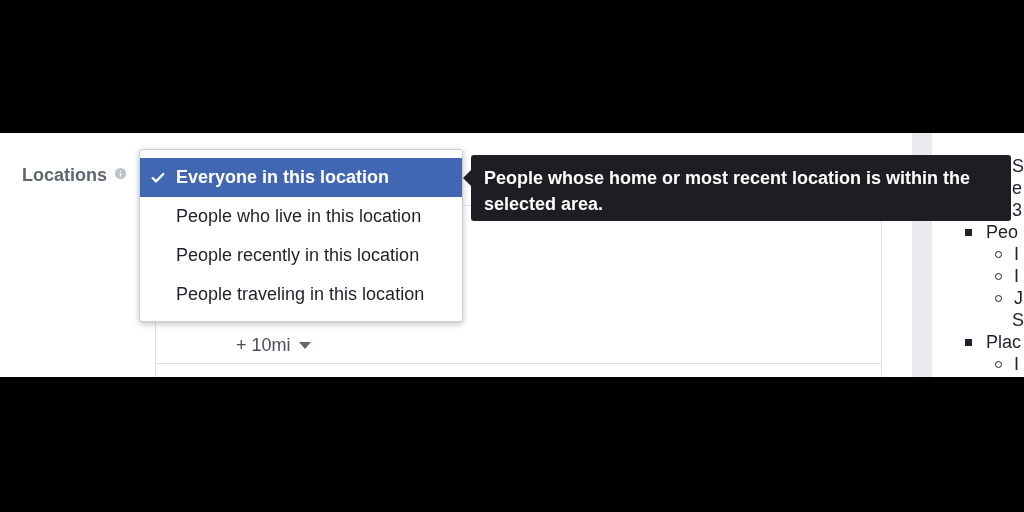 The height and width of the screenshot is (512, 1024). What do you see at coordinates (1002, 232) in the screenshot?
I see `list-text: Peo` at bounding box center [1002, 232].